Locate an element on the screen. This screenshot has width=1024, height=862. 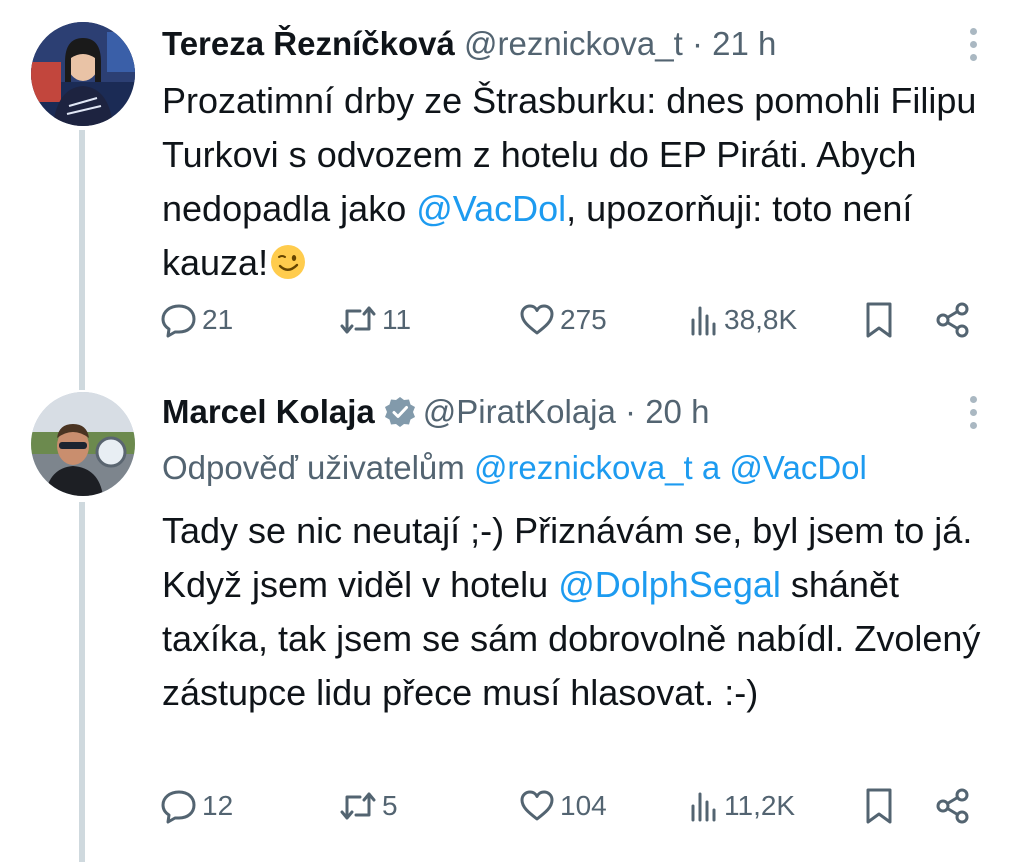
verified-icon is located at coordinates (399, 412).